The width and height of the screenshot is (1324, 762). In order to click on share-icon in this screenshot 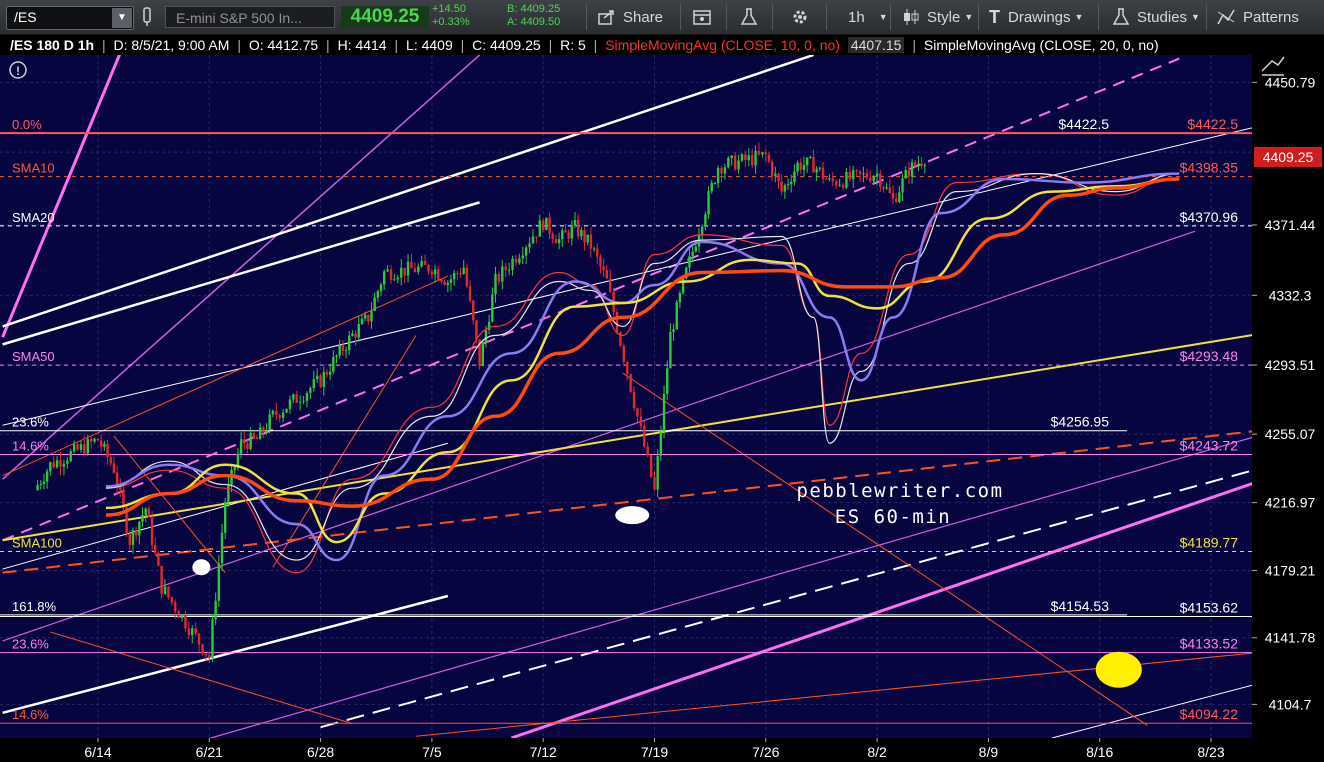, I will do `click(606, 17)`.